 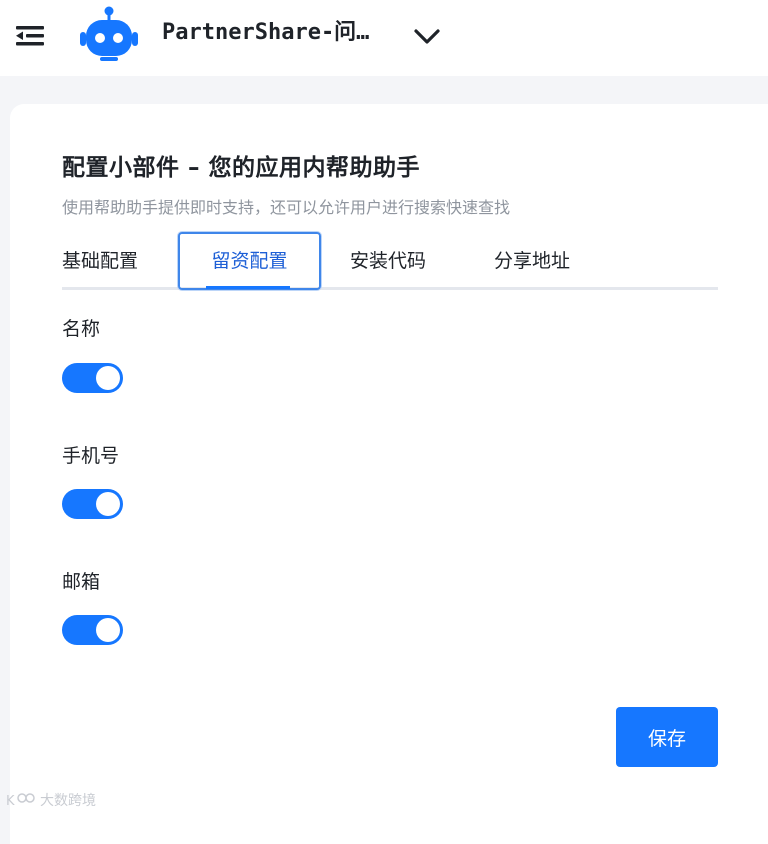 What do you see at coordinates (92, 378) in the screenshot?
I see `toggle-name` at bounding box center [92, 378].